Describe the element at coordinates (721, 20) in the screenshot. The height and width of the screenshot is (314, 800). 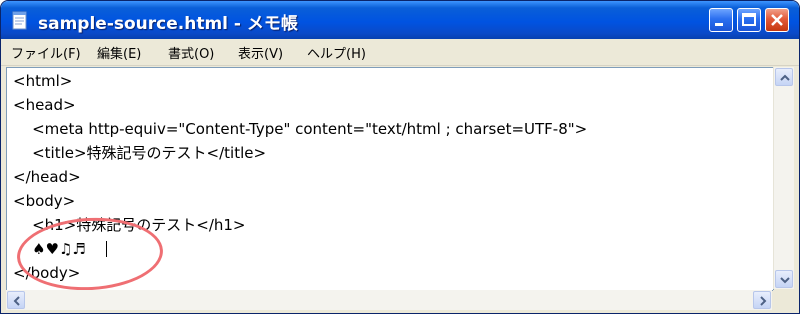
I see `minimize-button` at that location.